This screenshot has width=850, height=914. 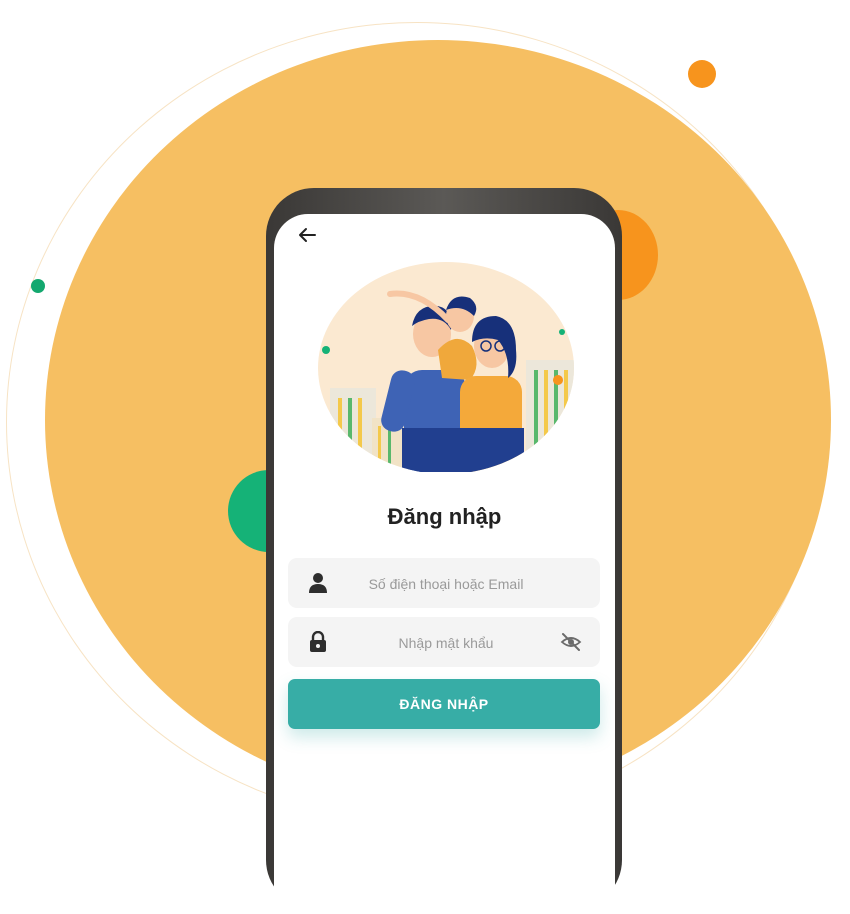 What do you see at coordinates (571, 642) in the screenshot?
I see `eye-off-icon` at bounding box center [571, 642].